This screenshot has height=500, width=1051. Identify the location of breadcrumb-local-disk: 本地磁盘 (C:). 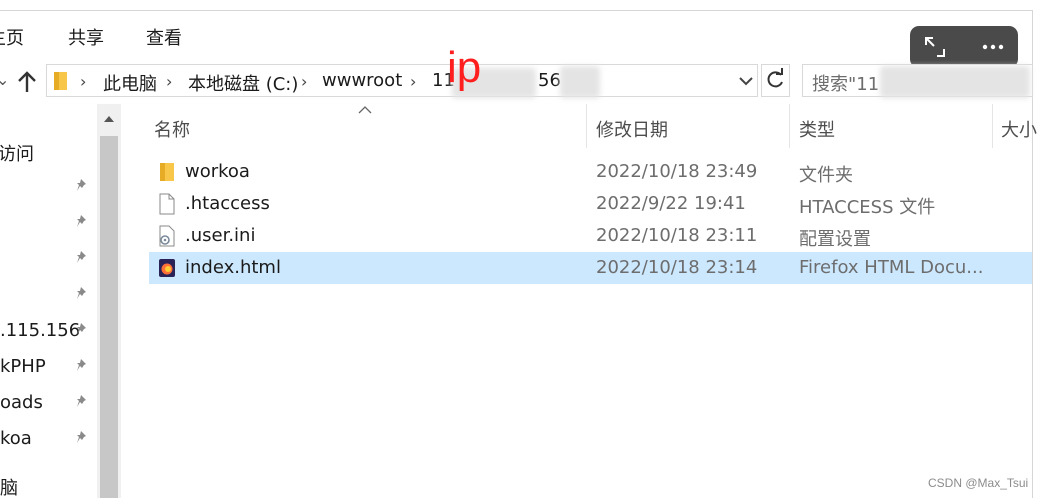
(243, 83).